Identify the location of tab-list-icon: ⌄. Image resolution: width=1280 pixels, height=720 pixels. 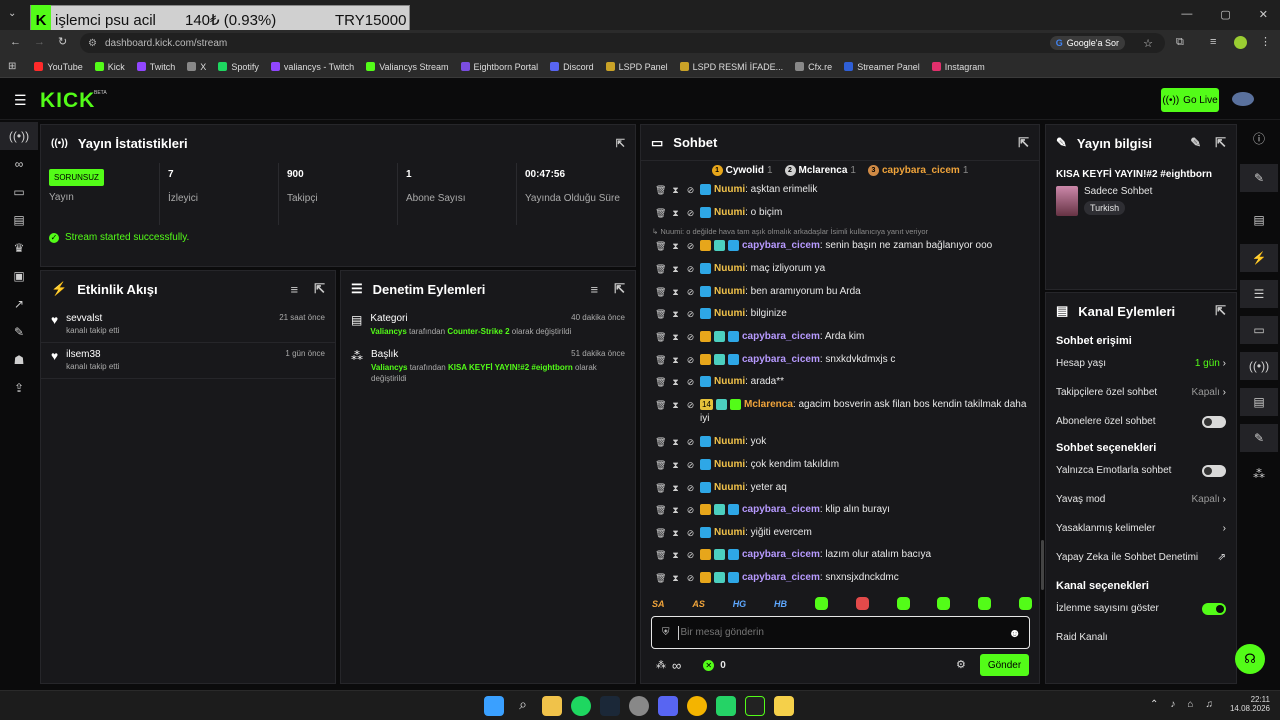
(12, 13).